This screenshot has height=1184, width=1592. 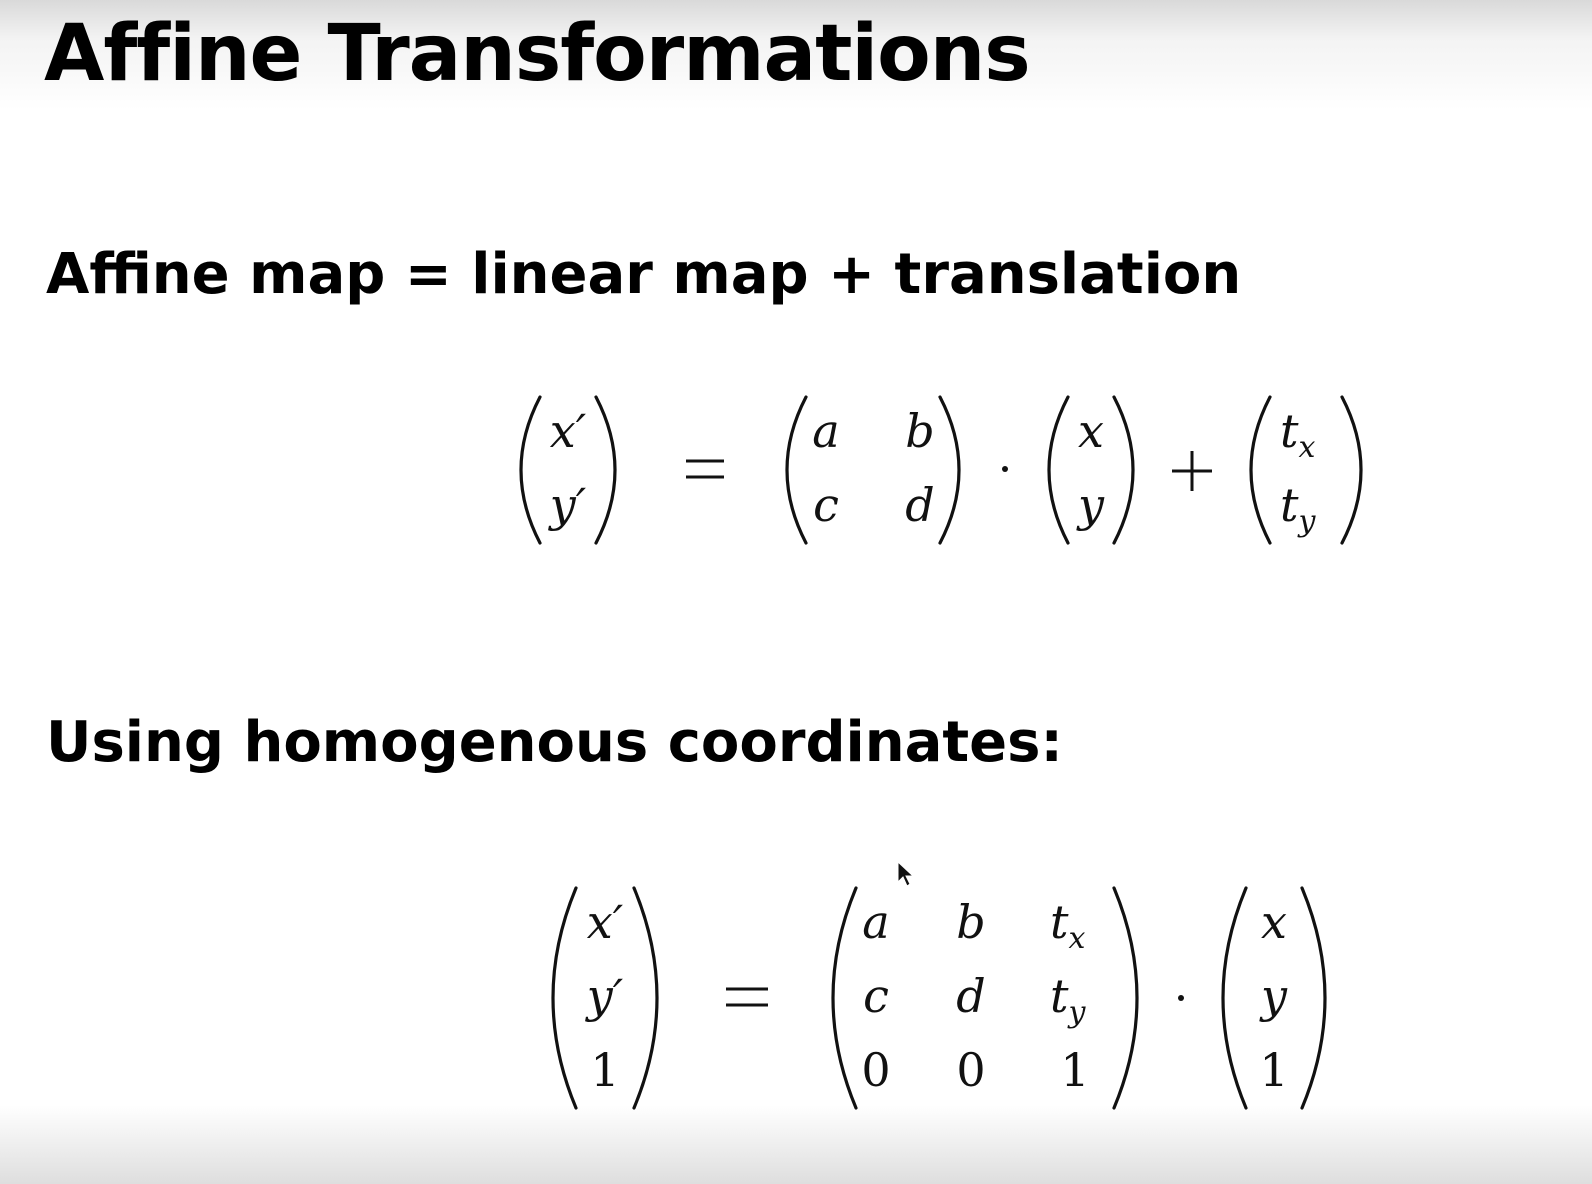 I want to click on translation-entry: tx, so click(x=1298, y=434).